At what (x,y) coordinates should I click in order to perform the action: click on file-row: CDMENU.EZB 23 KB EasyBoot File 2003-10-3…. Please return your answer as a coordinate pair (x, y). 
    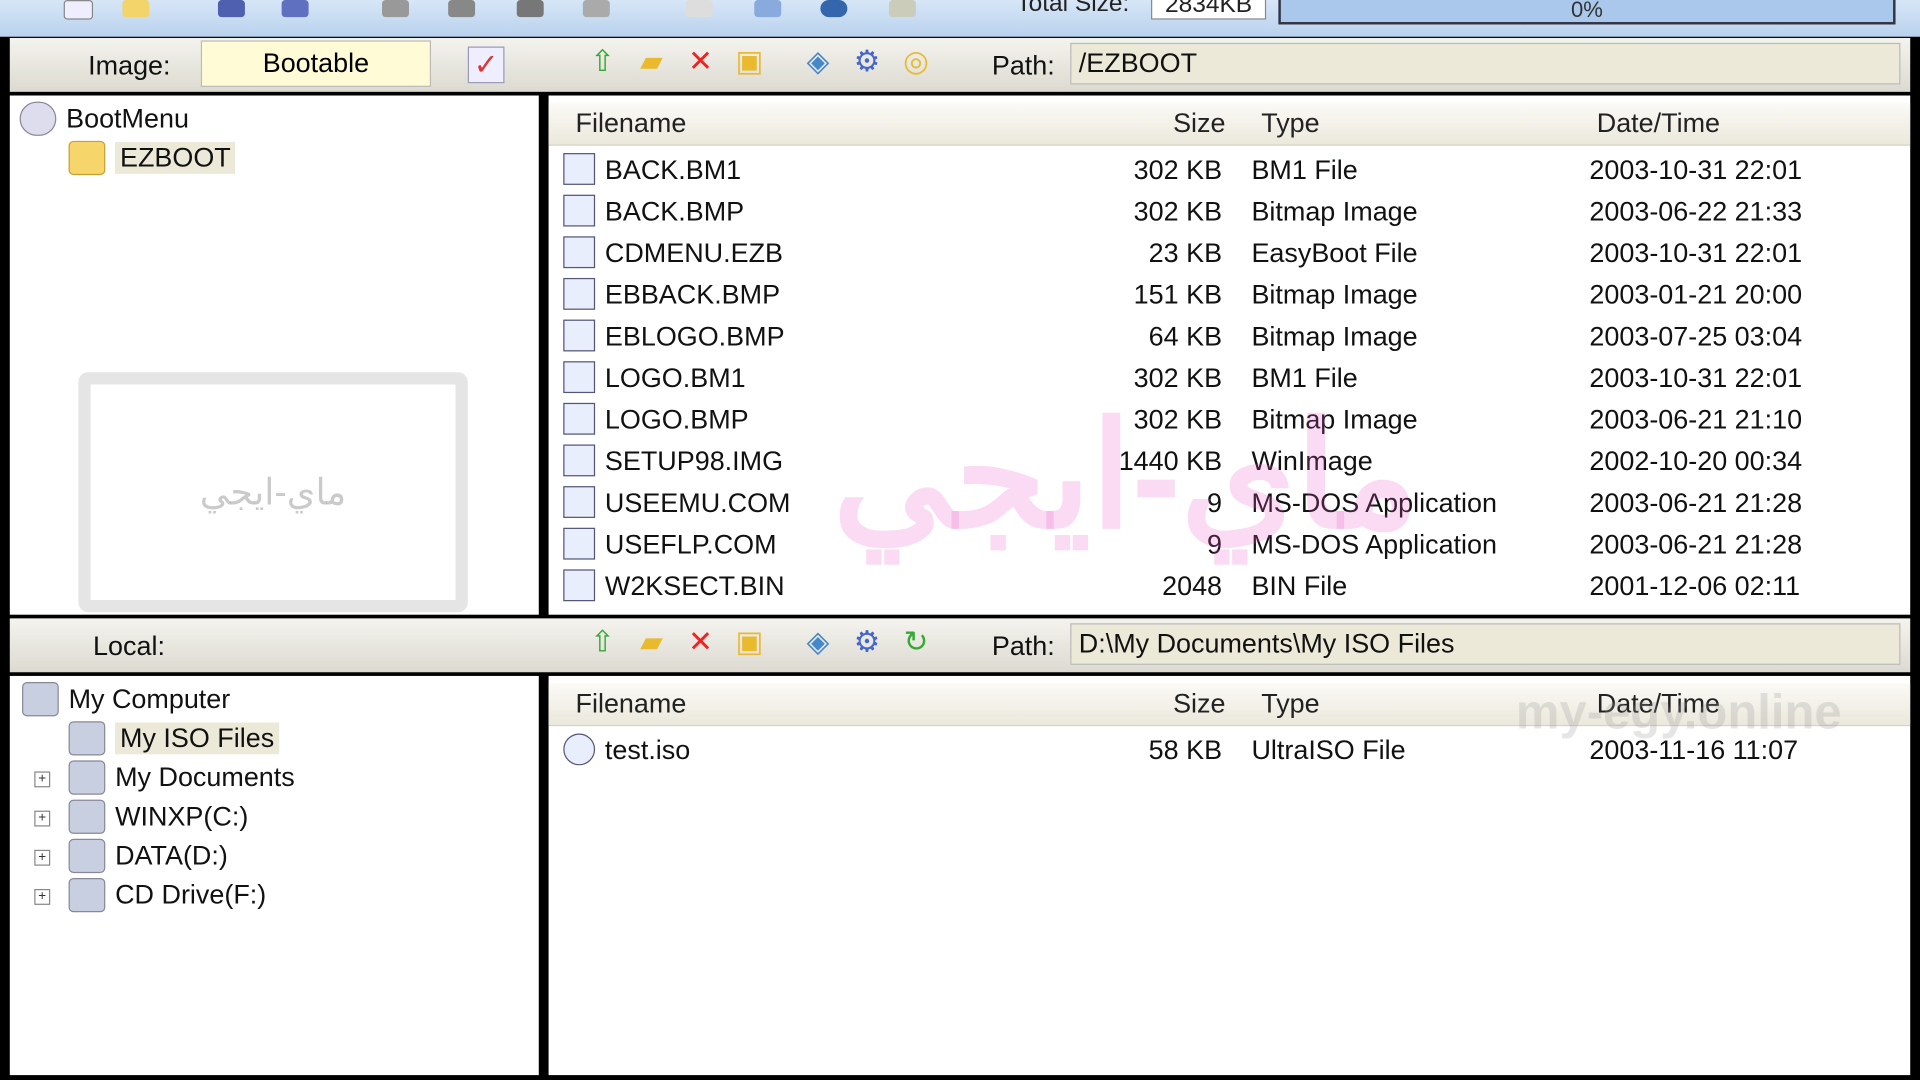
    Looking at the image, I should click on (1228, 254).